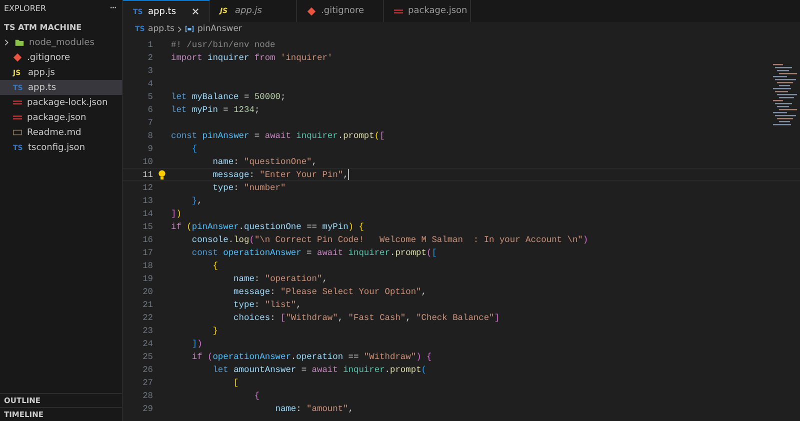 The image size is (800, 421). Describe the element at coordinates (147, 395) in the screenshot. I see `line-number: 28` at that location.